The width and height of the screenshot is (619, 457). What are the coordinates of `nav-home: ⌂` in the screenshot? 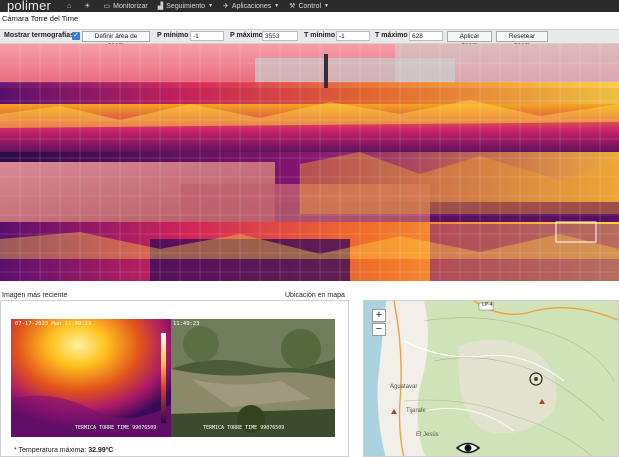 It's located at (70, 6).